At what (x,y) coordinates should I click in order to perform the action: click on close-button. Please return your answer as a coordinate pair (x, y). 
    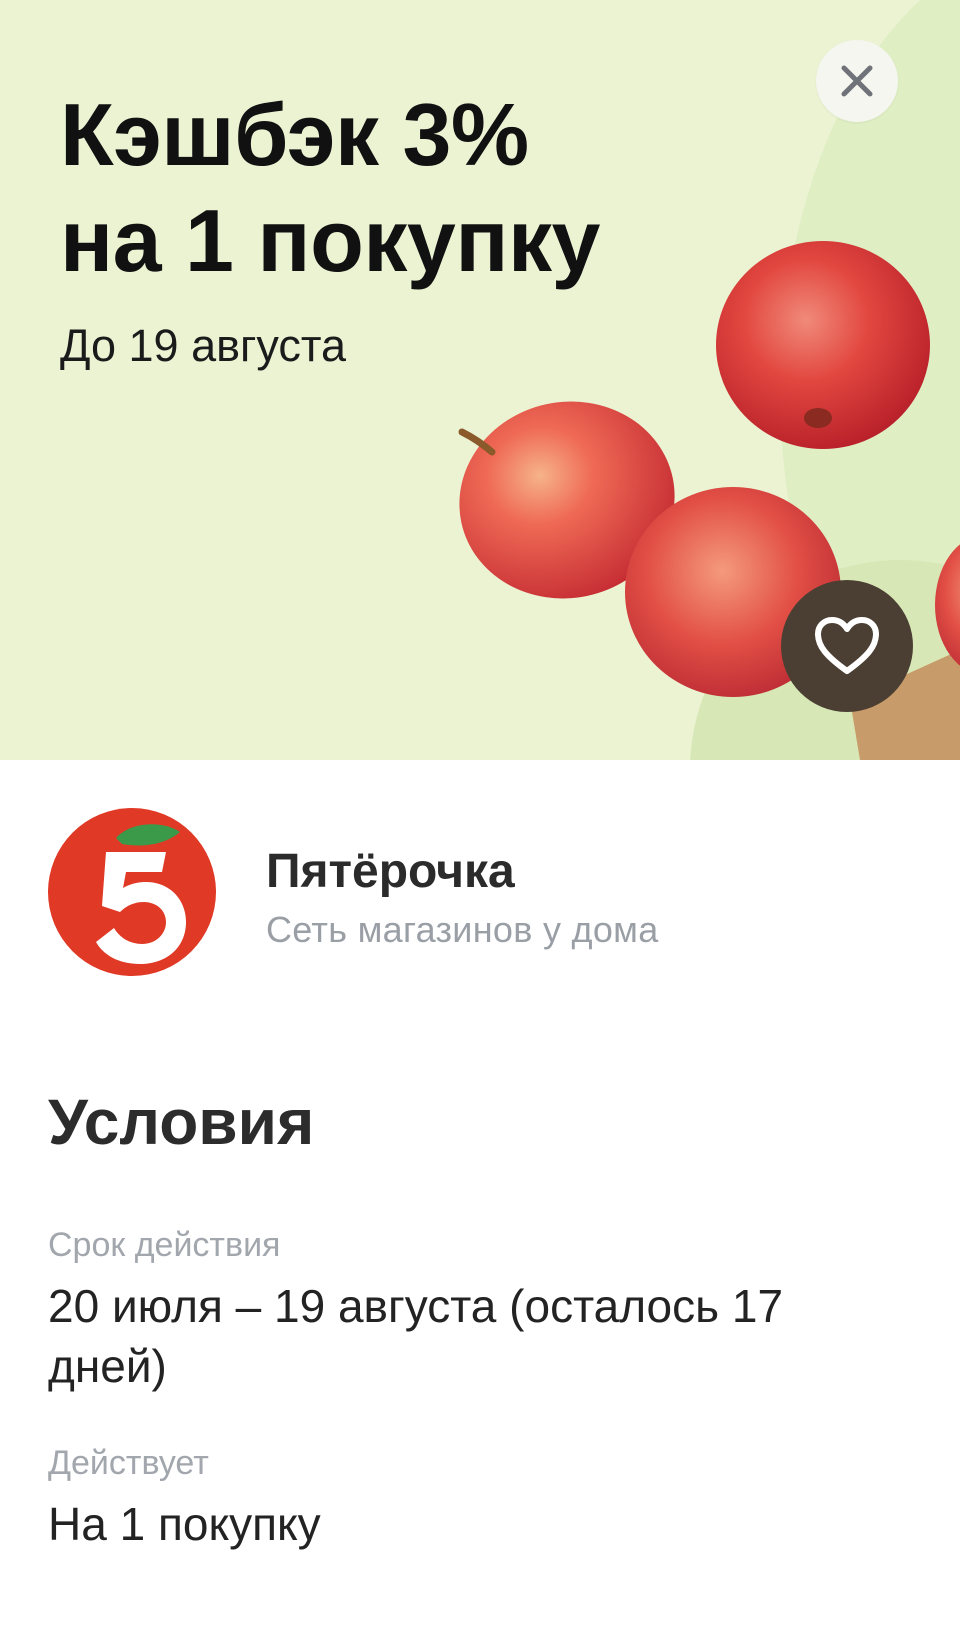
    Looking at the image, I should click on (857, 81).